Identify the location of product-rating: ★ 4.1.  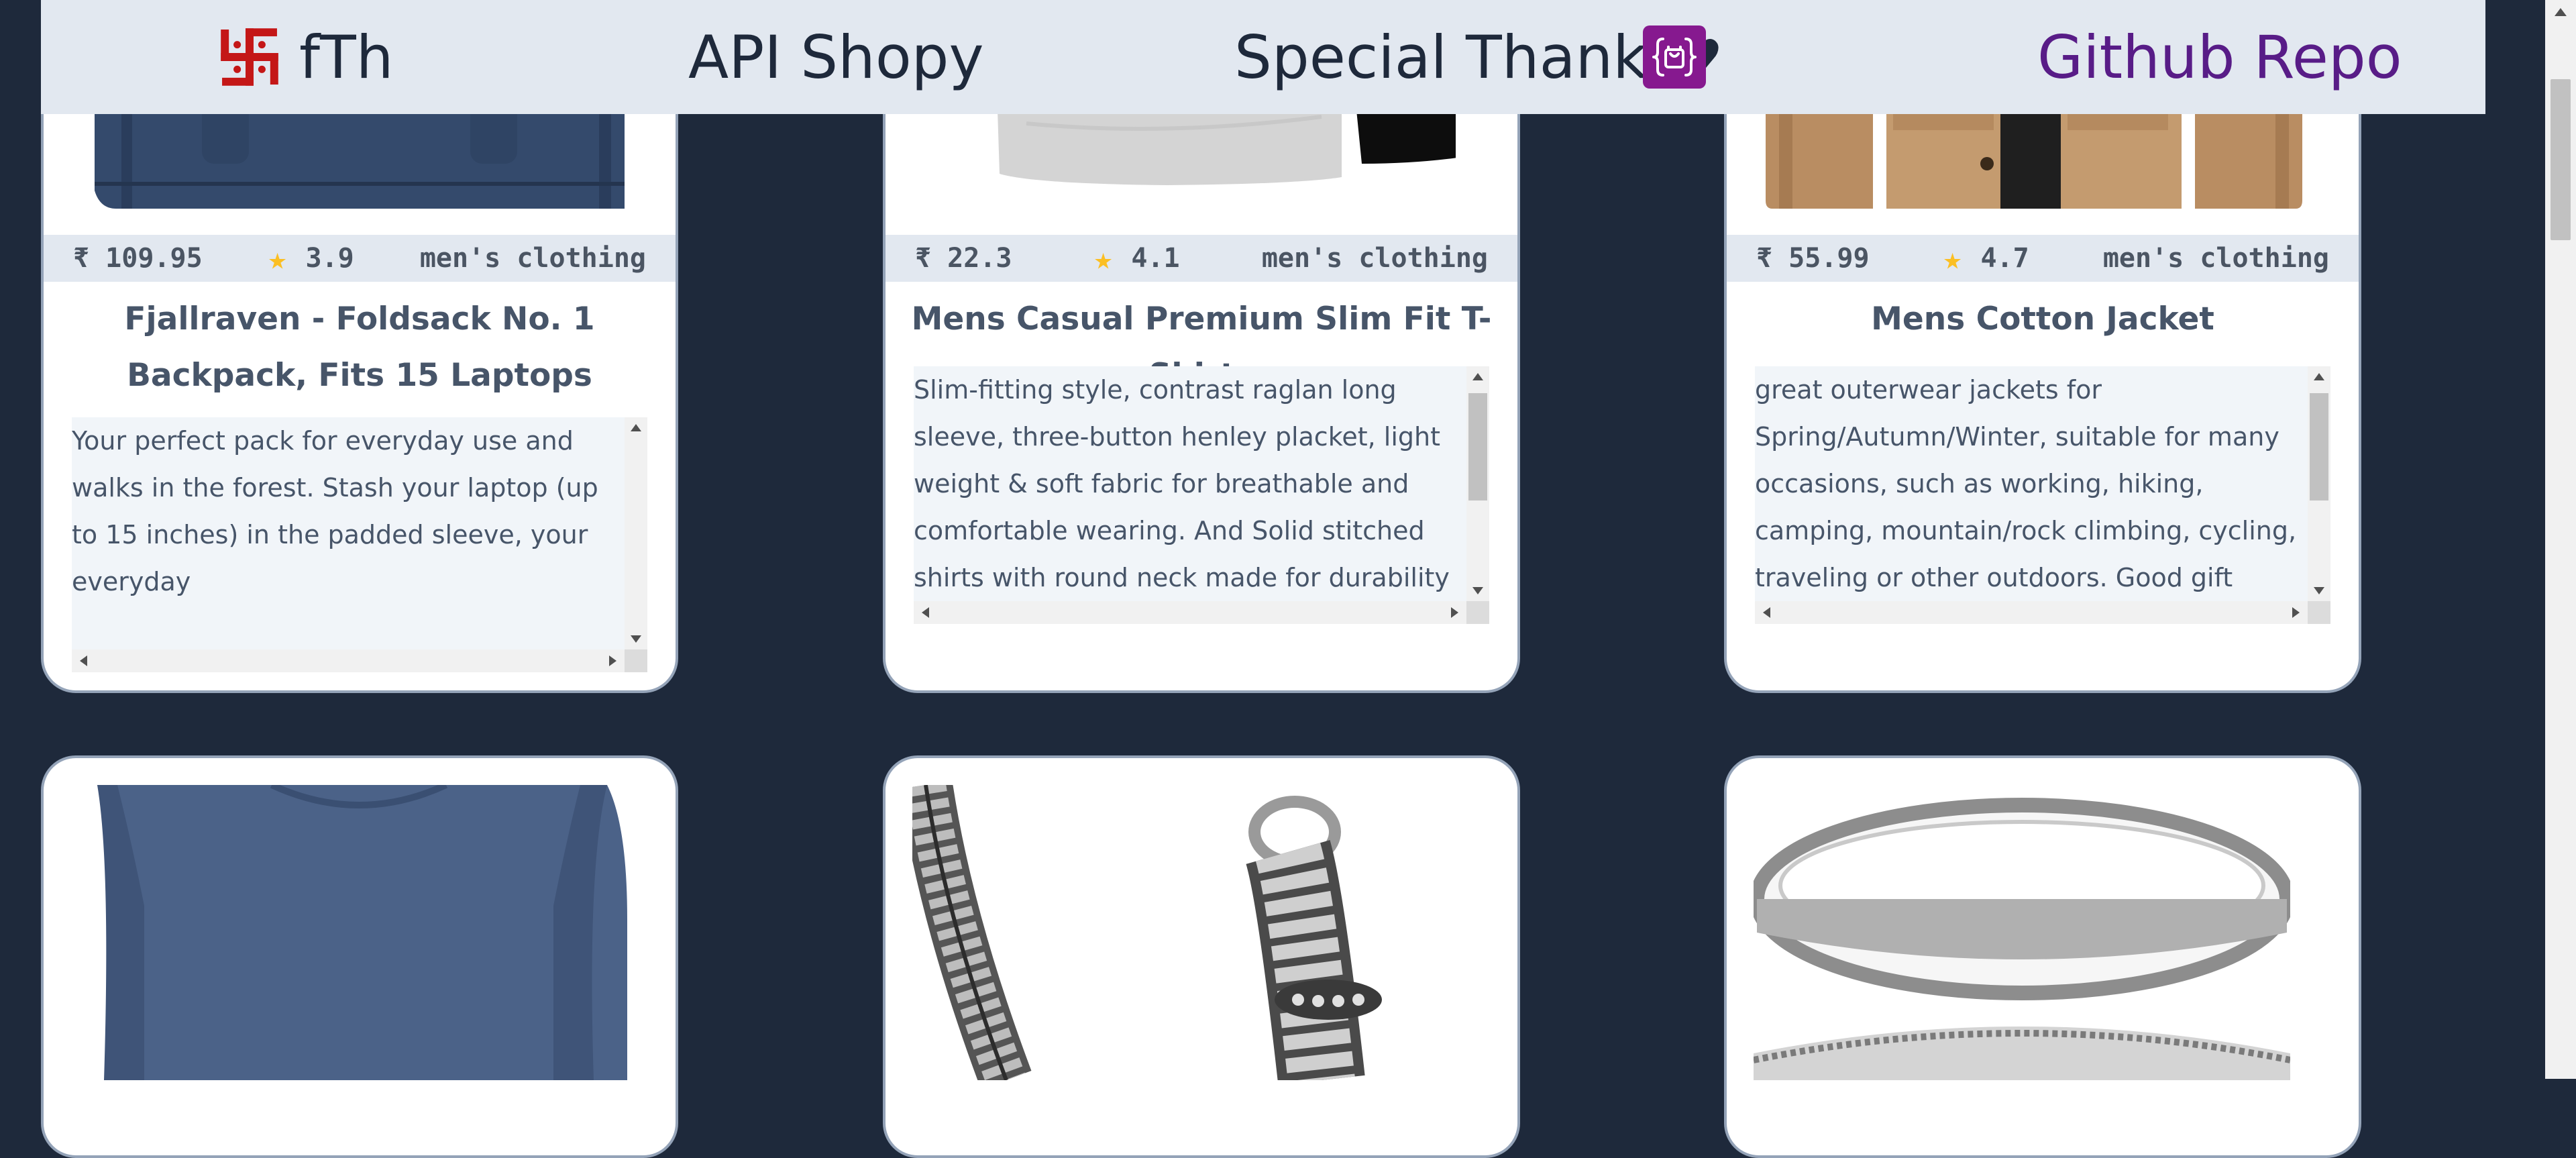
(1137, 258).